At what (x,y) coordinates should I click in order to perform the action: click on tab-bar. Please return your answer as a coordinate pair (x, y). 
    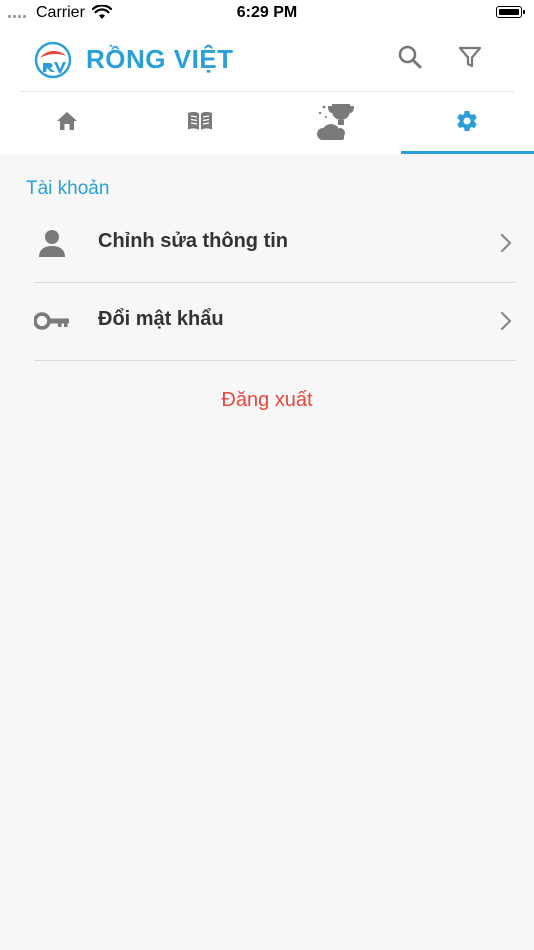
    Looking at the image, I should click on (267, 123).